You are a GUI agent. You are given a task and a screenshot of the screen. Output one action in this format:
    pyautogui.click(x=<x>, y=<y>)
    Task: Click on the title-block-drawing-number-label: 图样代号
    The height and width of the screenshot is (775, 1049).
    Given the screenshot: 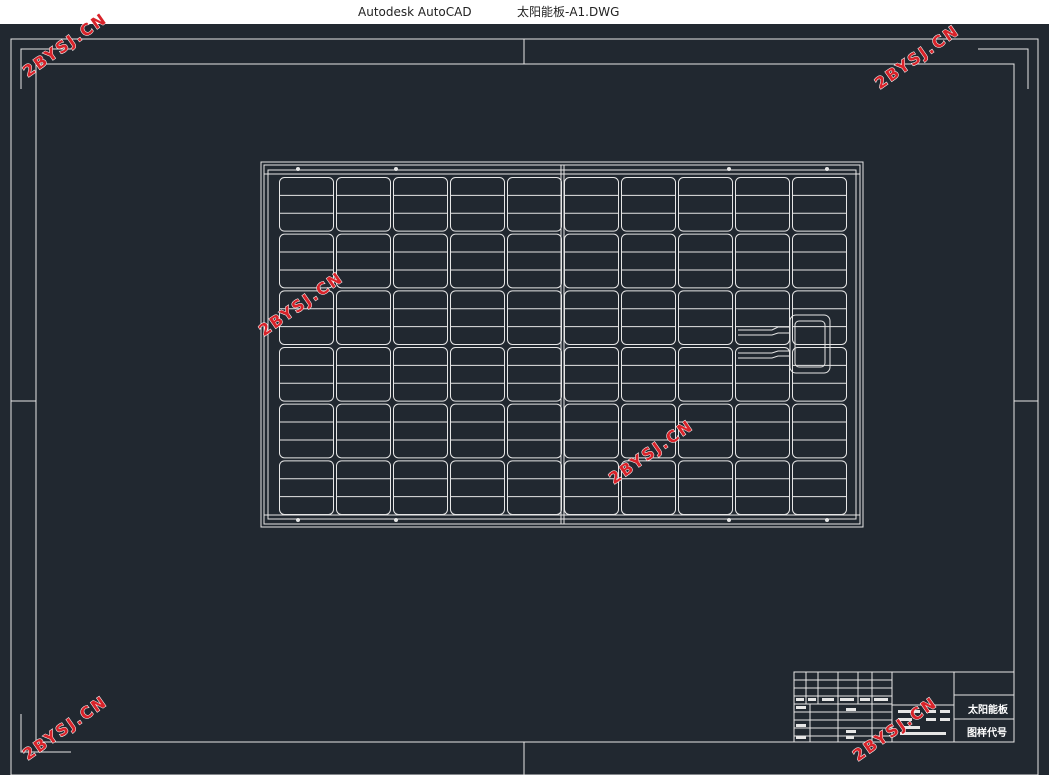 What is the action you would take?
    pyautogui.click(x=987, y=733)
    